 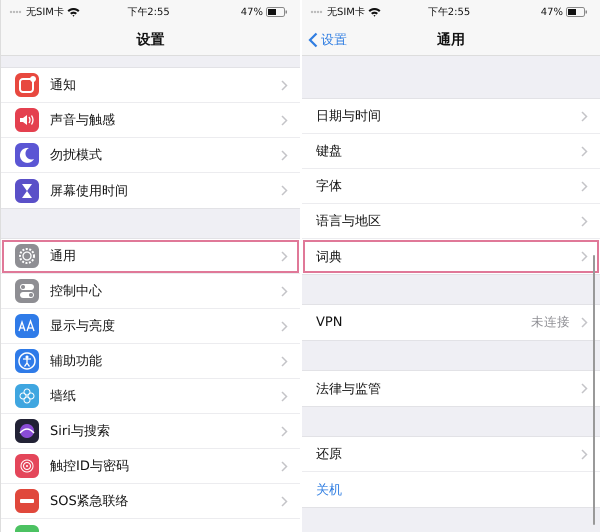 What do you see at coordinates (451, 256) in the screenshot?
I see `settings-row: 词典` at bounding box center [451, 256].